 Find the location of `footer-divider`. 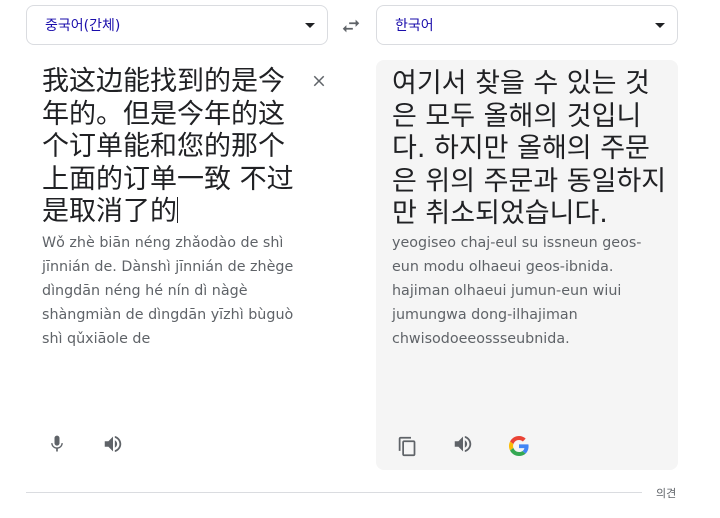

footer-divider is located at coordinates (334, 492).